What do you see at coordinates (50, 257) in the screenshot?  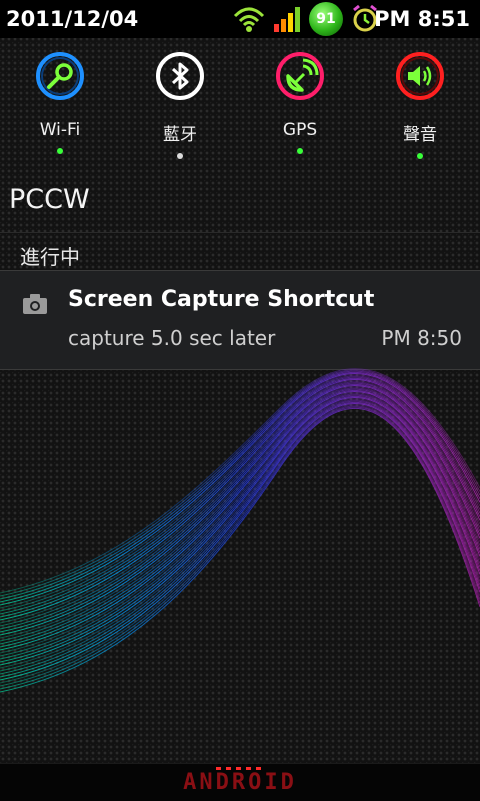 I see `ongoing-label: 進行中` at bounding box center [50, 257].